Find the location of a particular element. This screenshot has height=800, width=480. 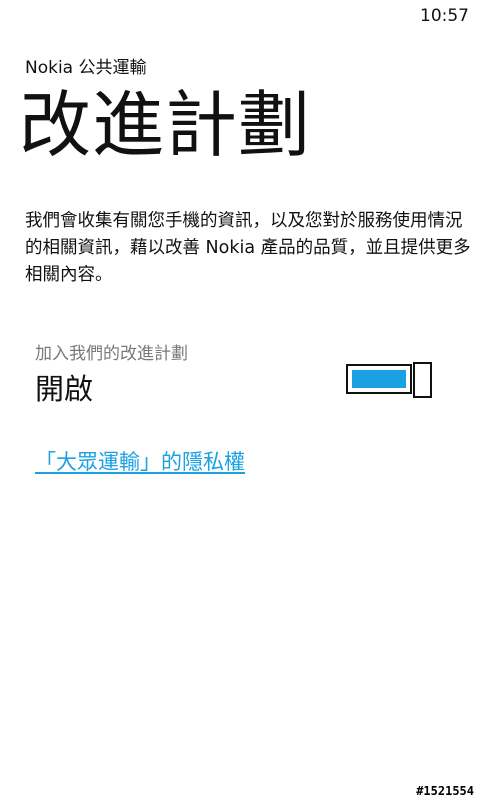

status-bar: 10:57 is located at coordinates (240, 16).